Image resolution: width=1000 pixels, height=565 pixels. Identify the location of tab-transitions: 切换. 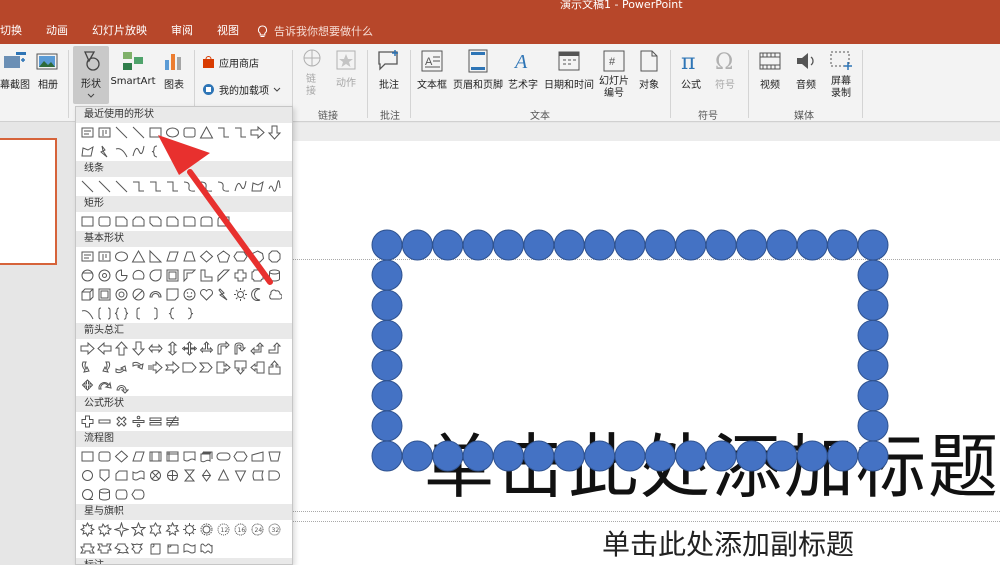
(17, 31).